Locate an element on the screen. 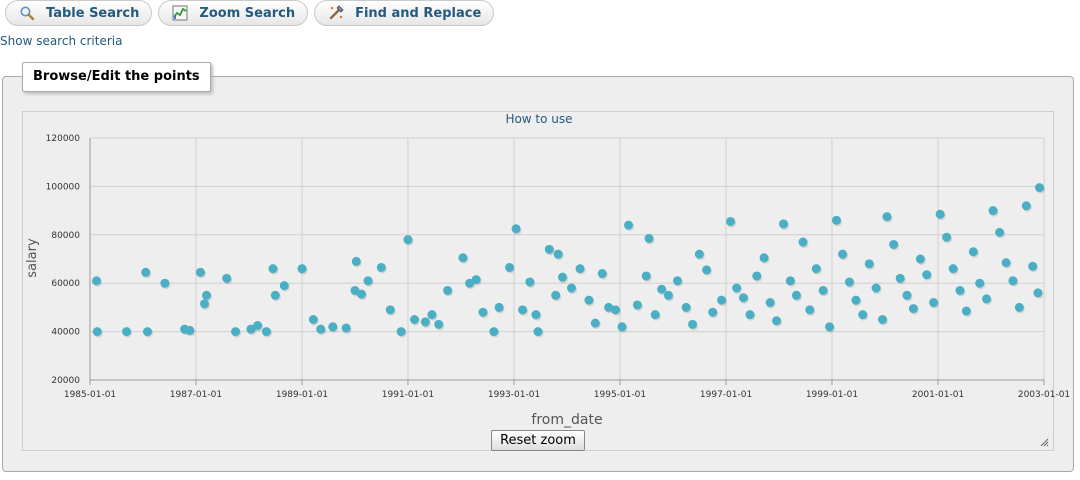  resize-handle-icon is located at coordinates (1044, 442).